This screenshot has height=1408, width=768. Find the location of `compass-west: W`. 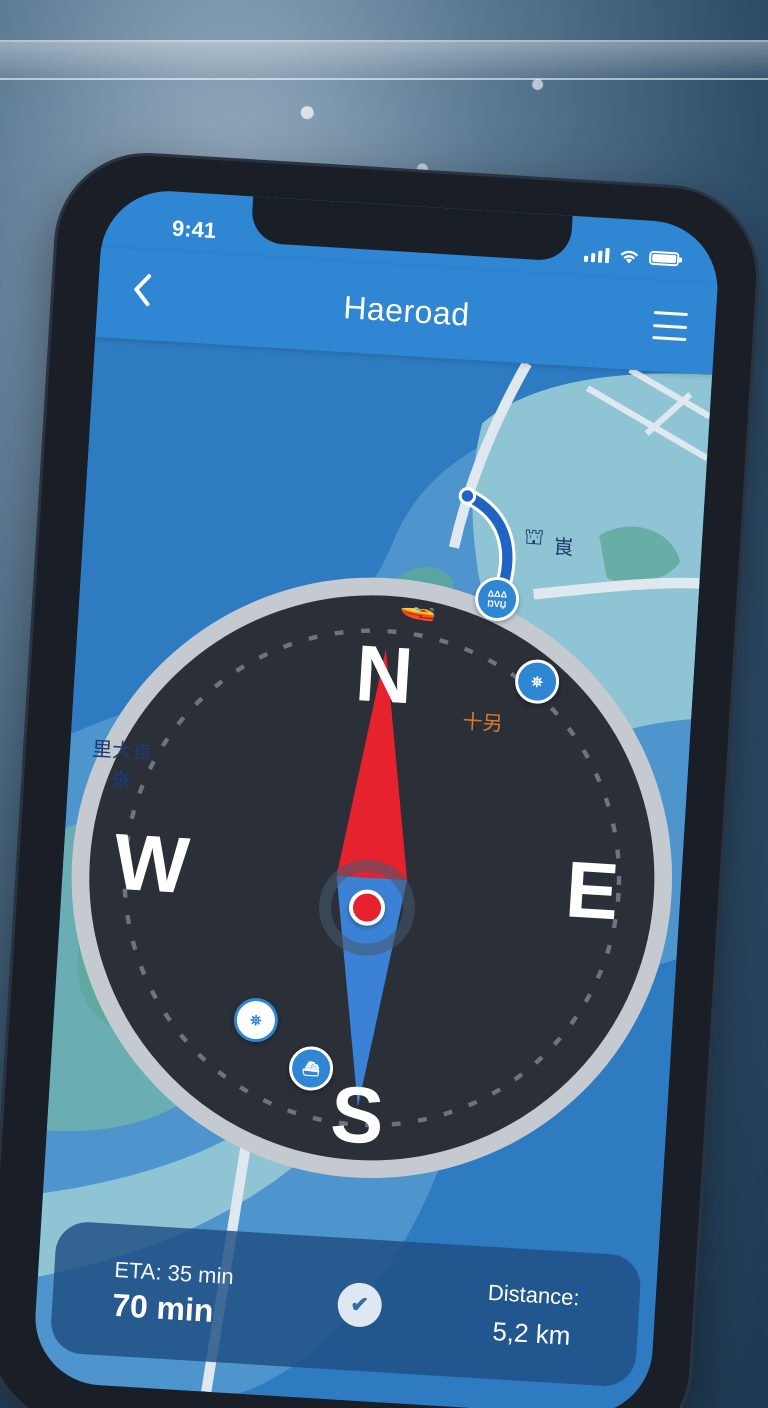

compass-west: W is located at coordinates (151, 863).